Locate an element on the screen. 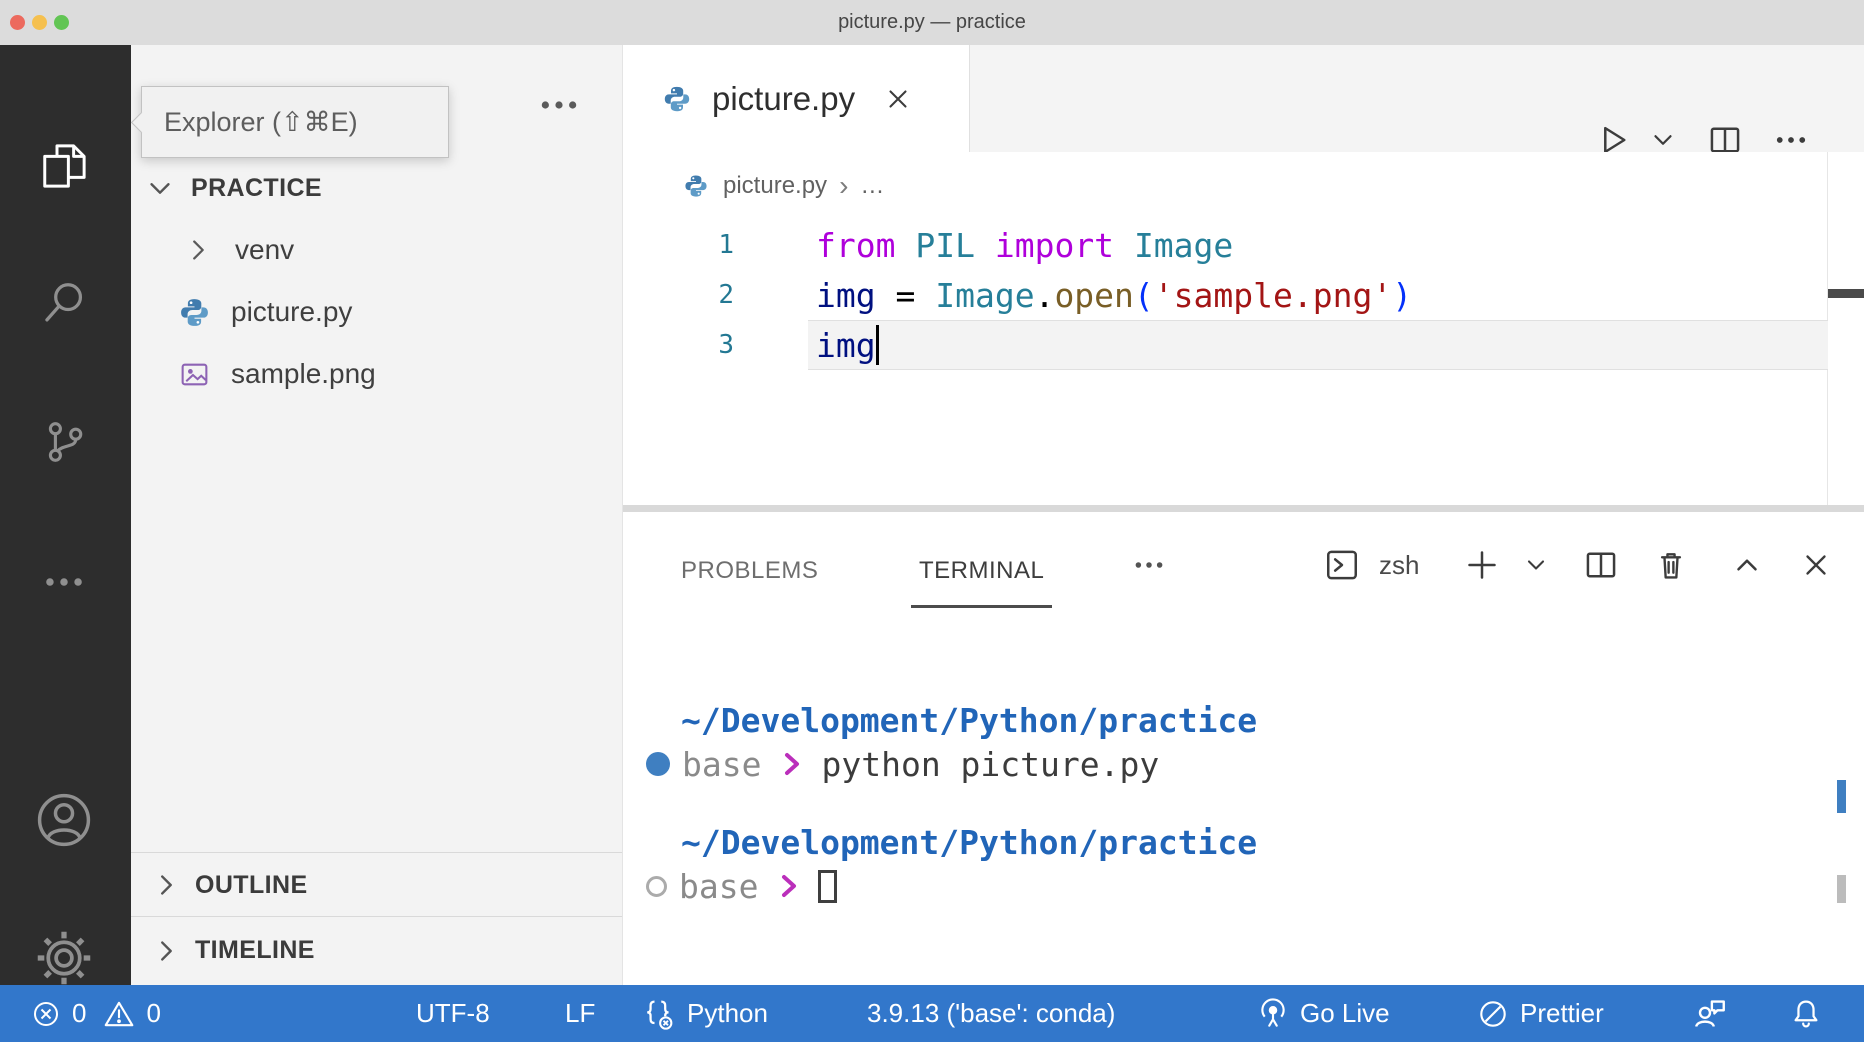 The image size is (1864, 1042). code-text: from PIL import Image is located at coordinates (1025, 245).